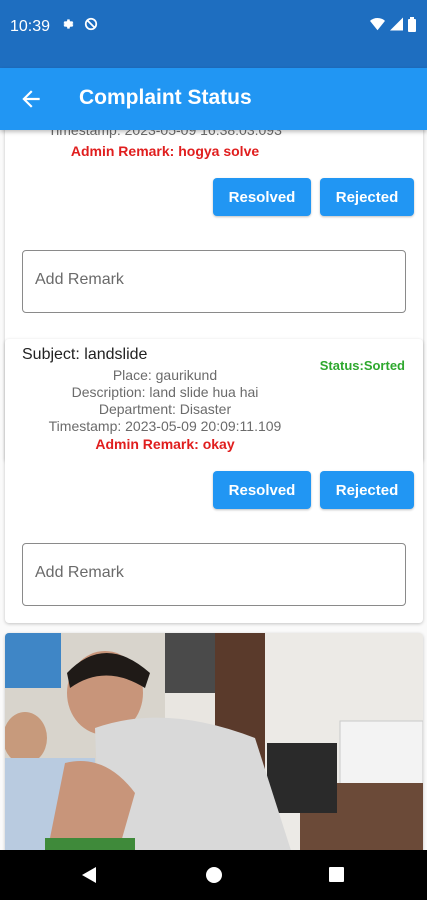 The image size is (427, 900). Describe the element at coordinates (165, 444) in the screenshot. I see `admin-remark: Admin Remark: okay` at that location.